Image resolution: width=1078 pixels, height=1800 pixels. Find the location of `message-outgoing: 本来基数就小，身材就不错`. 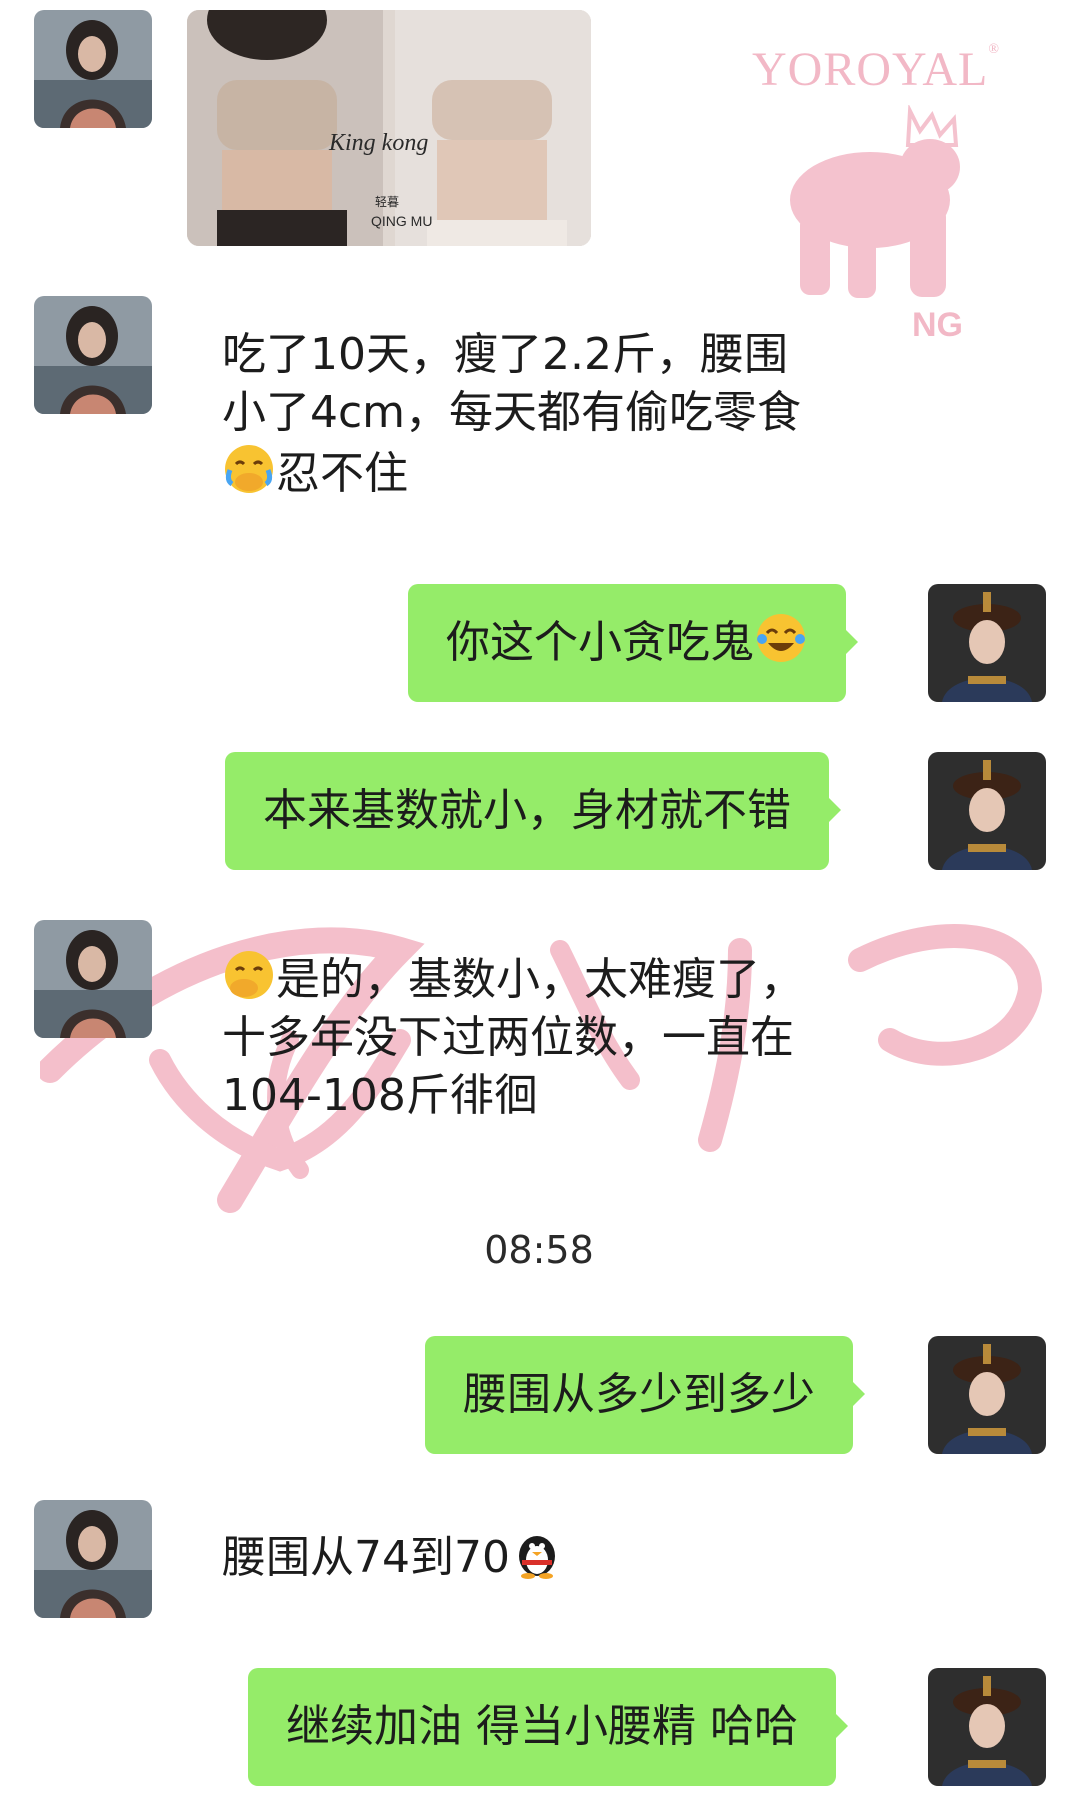

message-outgoing: 本来基数就小，身材就不错 is located at coordinates (533, 811).